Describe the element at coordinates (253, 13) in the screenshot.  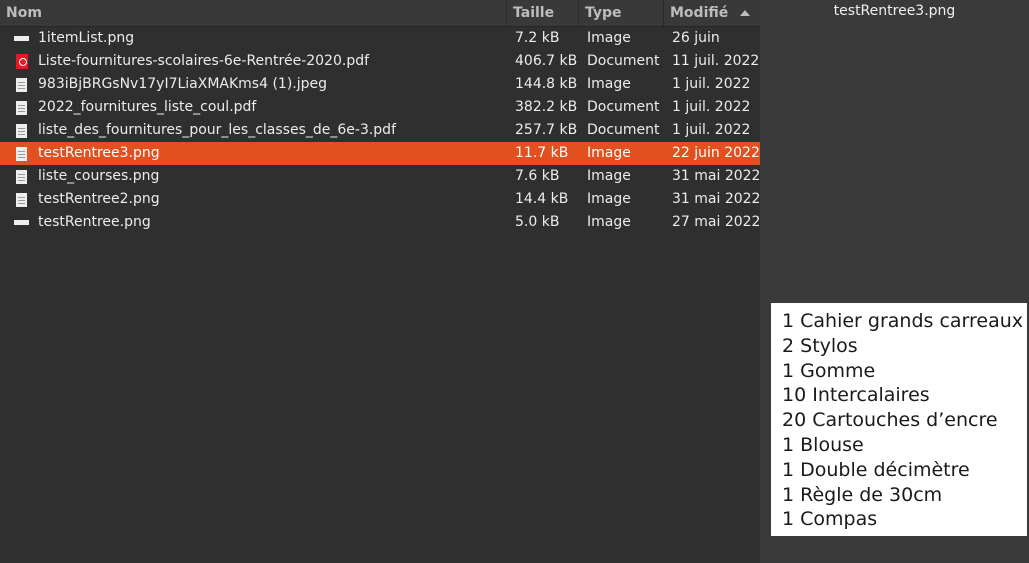
I see `column-header-name: Nom` at that location.